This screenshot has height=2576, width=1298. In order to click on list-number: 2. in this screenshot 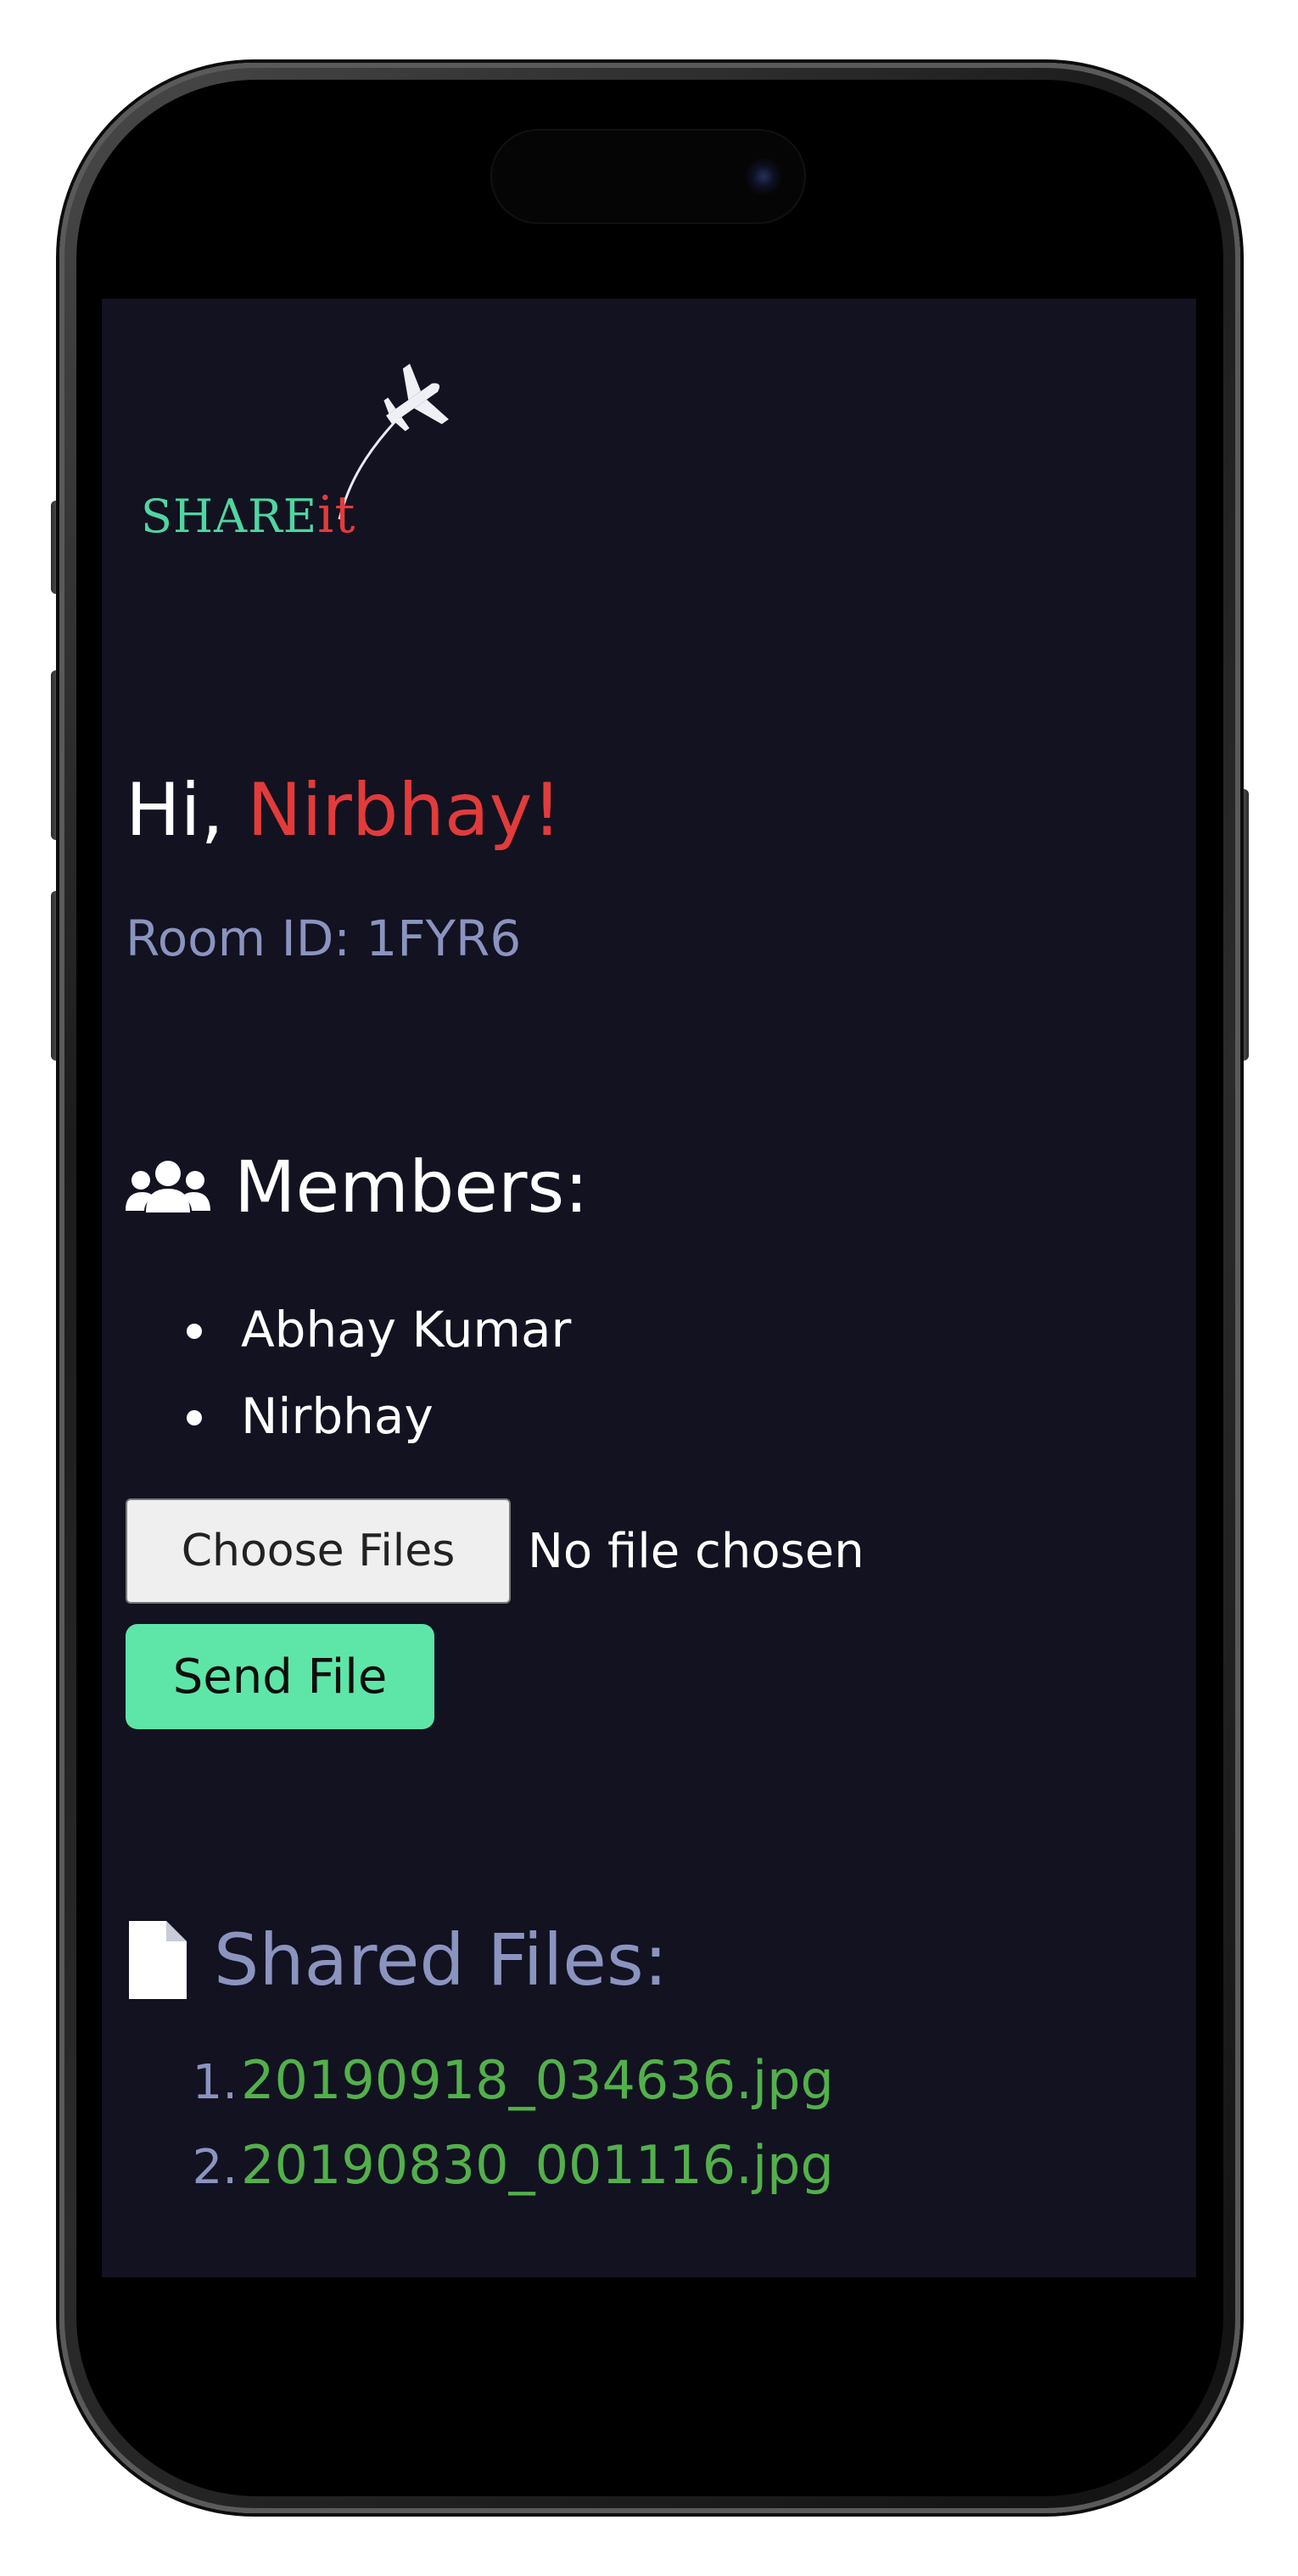, I will do `click(215, 2167)`.